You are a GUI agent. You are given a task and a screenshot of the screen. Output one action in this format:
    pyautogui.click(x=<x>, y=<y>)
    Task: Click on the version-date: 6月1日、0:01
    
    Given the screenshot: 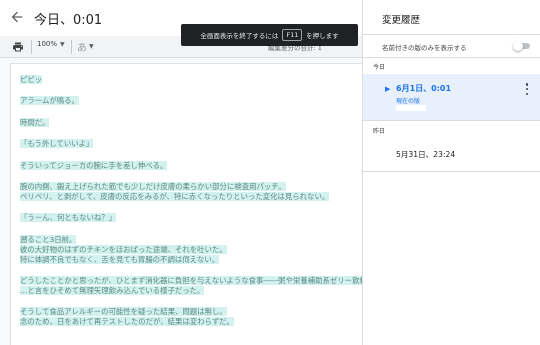 What is the action you would take?
    pyautogui.click(x=424, y=88)
    